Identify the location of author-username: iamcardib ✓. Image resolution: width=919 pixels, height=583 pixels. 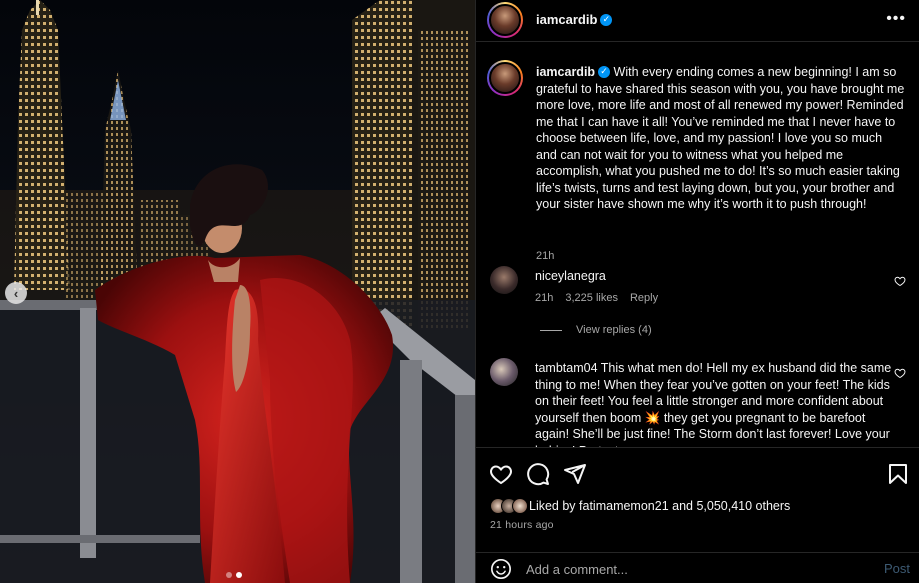
(574, 19).